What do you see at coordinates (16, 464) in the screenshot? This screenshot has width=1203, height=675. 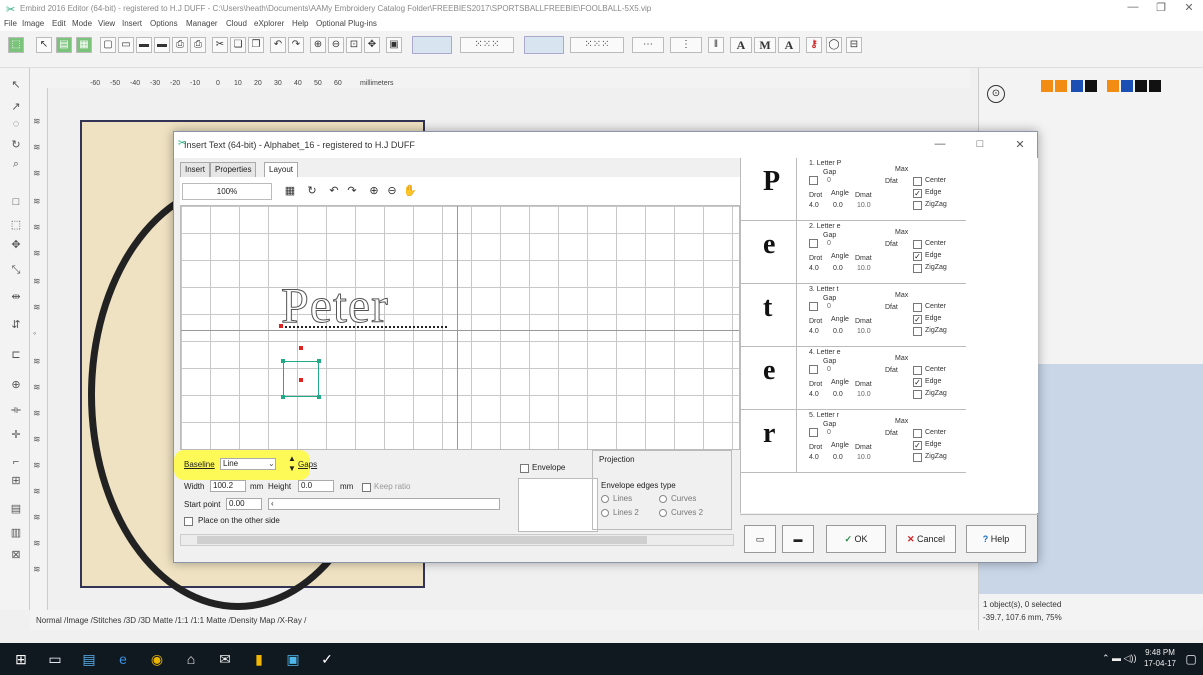 I see `break-icon: ⌐` at bounding box center [16, 464].